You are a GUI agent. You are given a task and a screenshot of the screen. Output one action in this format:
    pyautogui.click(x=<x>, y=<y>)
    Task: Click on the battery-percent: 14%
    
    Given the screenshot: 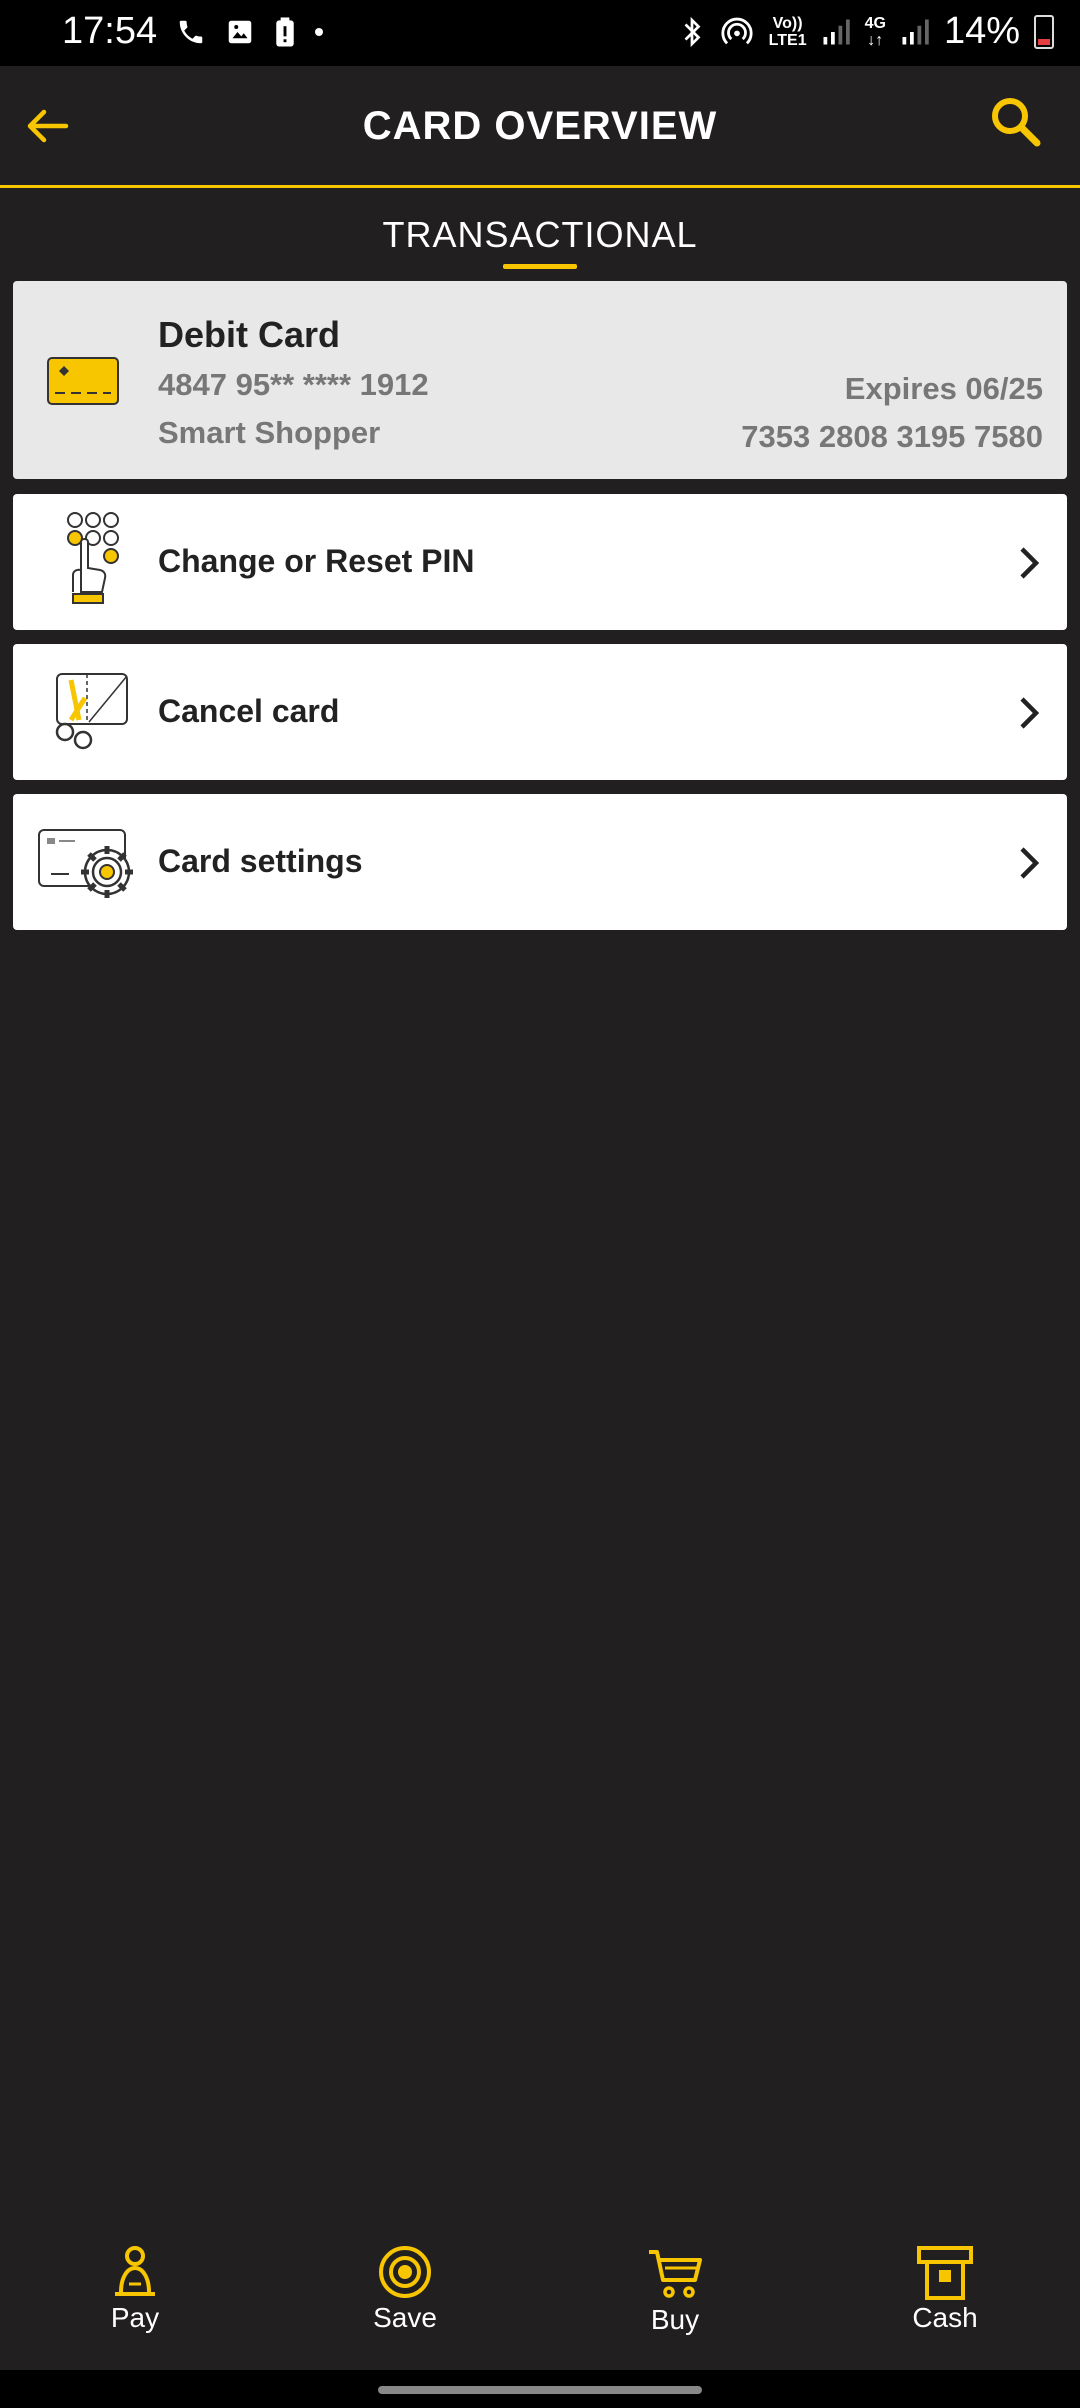 What is the action you would take?
    pyautogui.click(x=981, y=31)
    